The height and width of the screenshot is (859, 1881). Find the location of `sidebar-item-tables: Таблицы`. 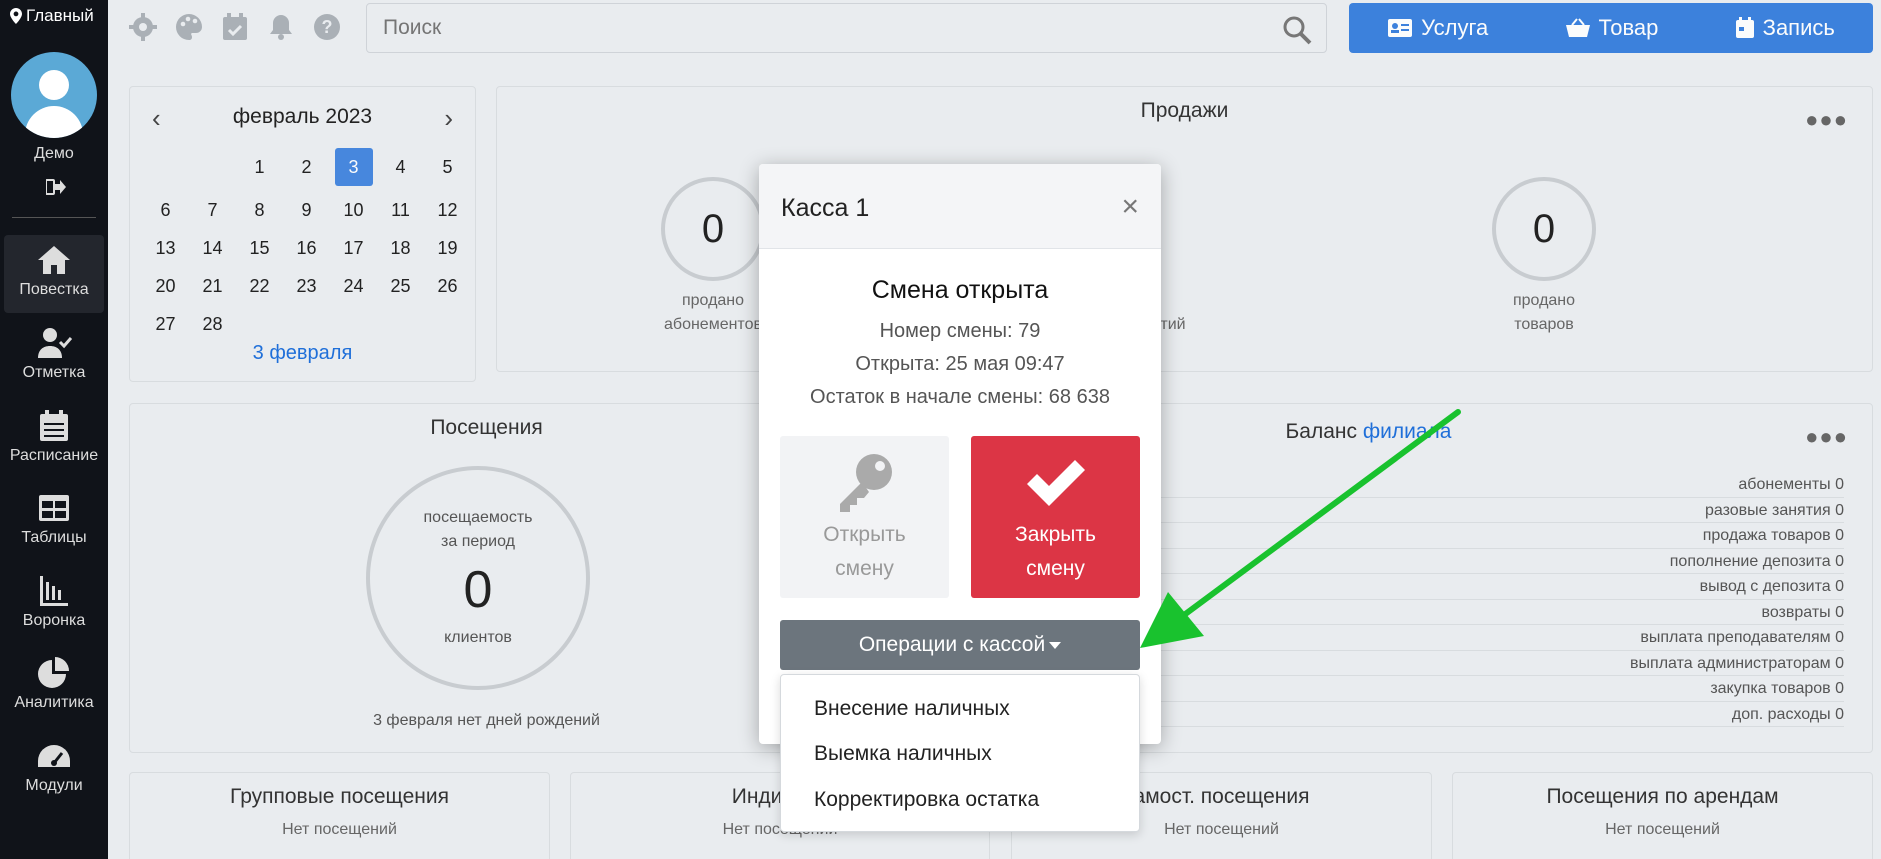

sidebar-item-tables: Таблицы is located at coordinates (54, 522).